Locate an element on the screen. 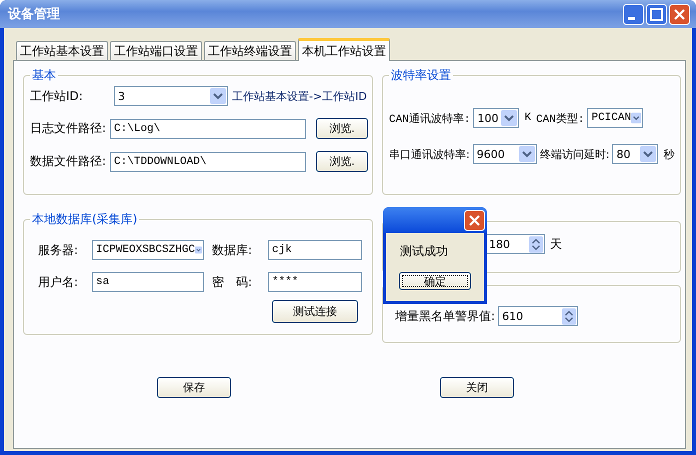 The image size is (696, 455). can-baud-dropdown: 100 is located at coordinates (496, 118).